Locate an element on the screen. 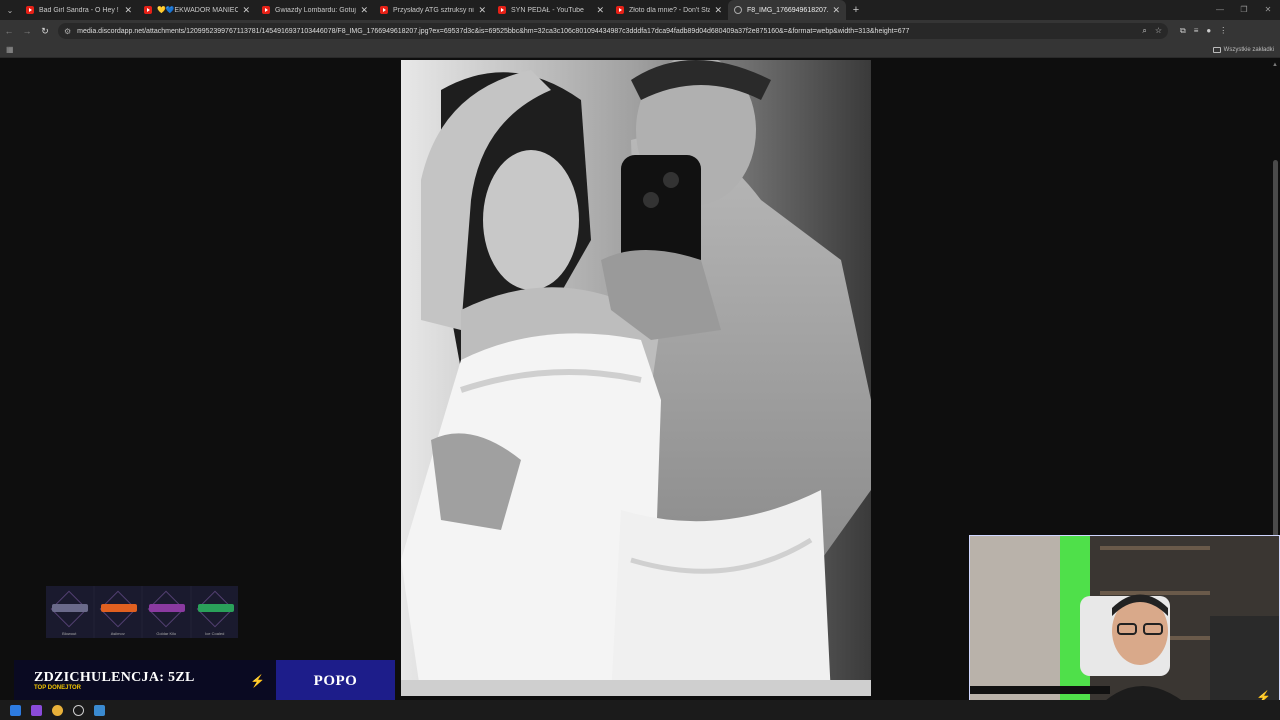  all-bookmarks-button: Wszystkie zakładki is located at coordinates (1243, 49).